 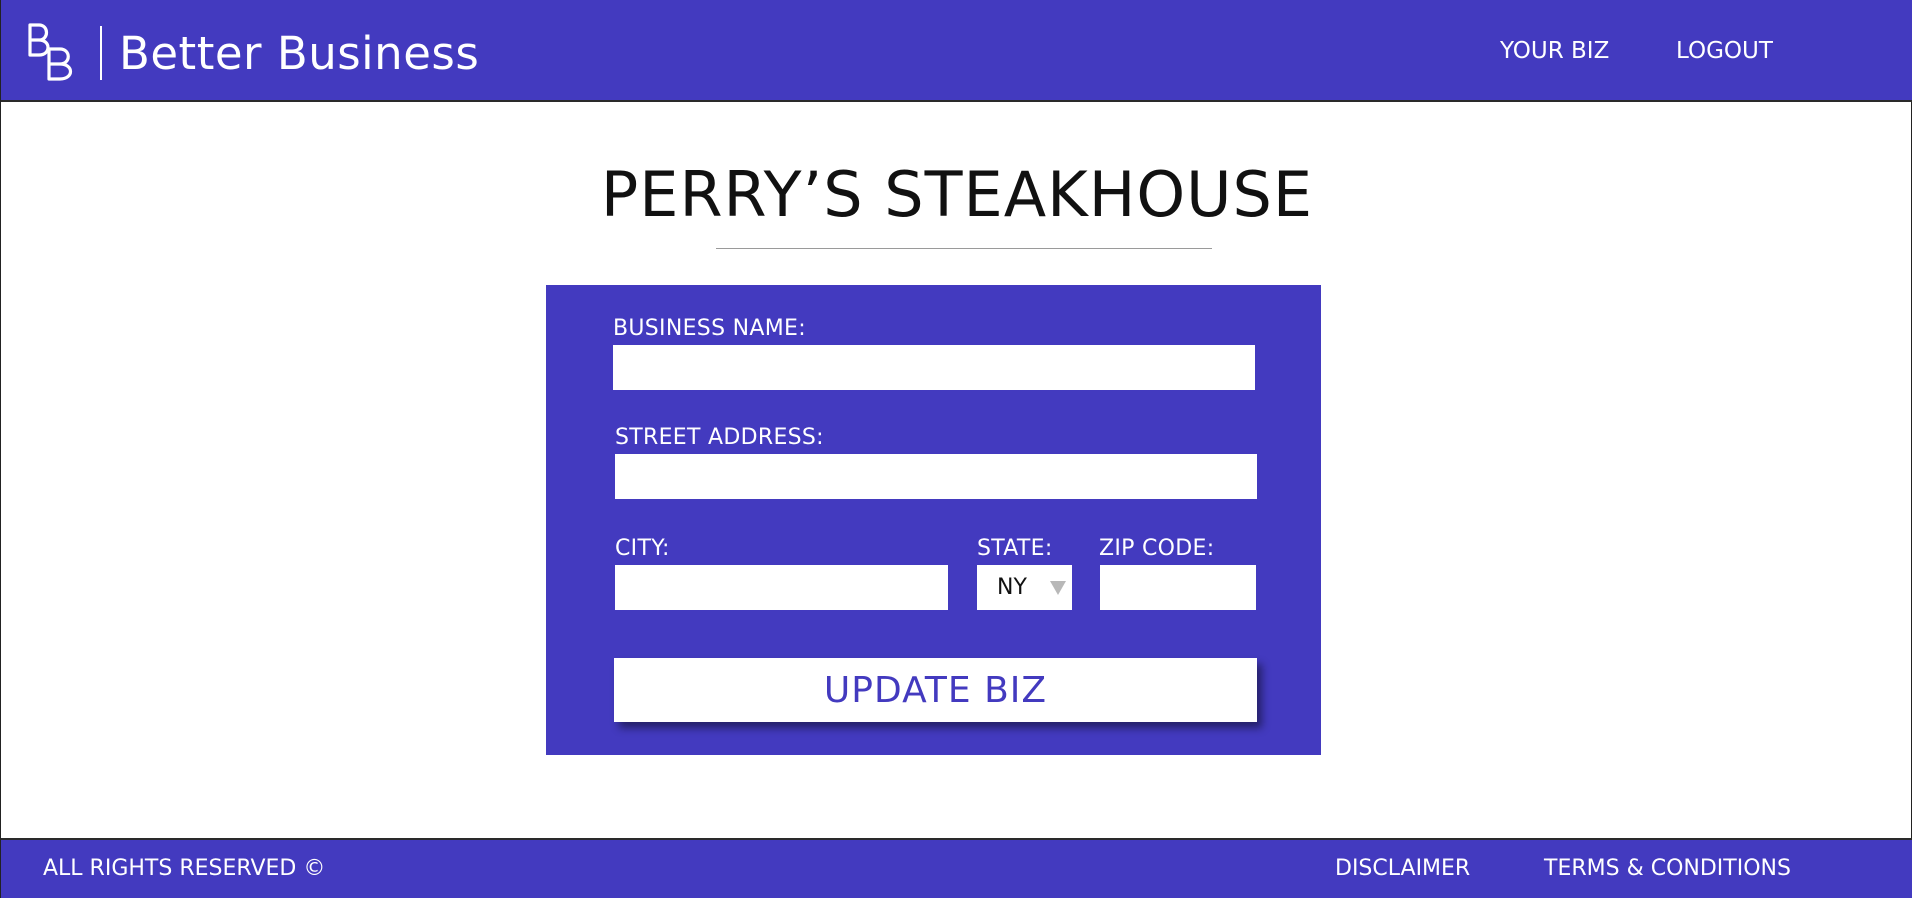 I want to click on state-select: NY, so click(x=1024, y=587).